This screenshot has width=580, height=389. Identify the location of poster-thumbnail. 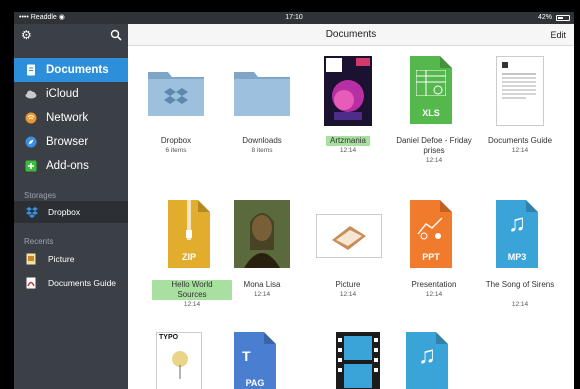
(348, 91).